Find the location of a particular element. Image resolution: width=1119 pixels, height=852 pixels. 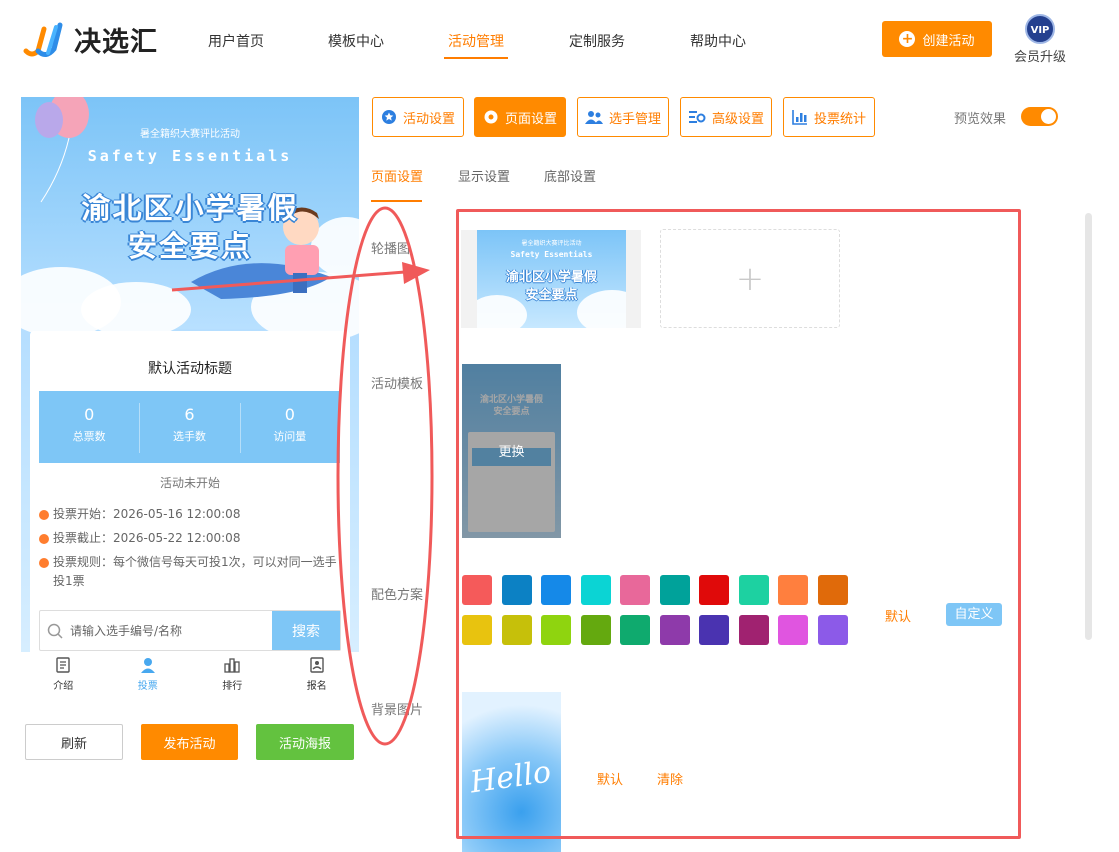

nav-activity-management: 活动管理 is located at coordinates (476, 45).